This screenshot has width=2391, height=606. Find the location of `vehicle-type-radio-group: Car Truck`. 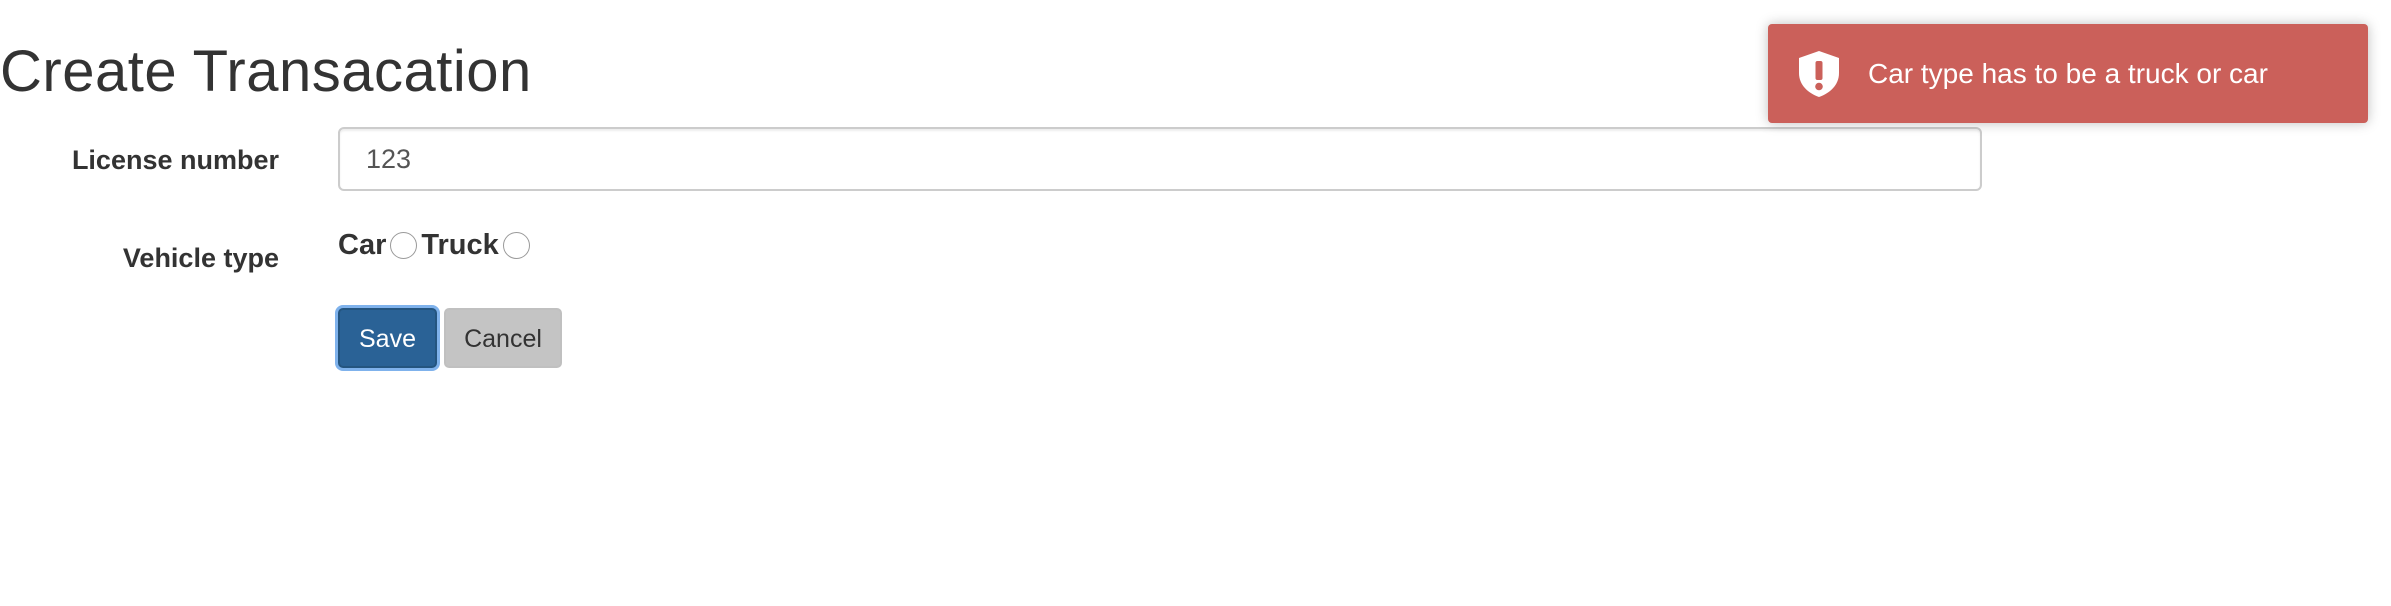

vehicle-type-radio-group: Car Truck is located at coordinates (436, 245).